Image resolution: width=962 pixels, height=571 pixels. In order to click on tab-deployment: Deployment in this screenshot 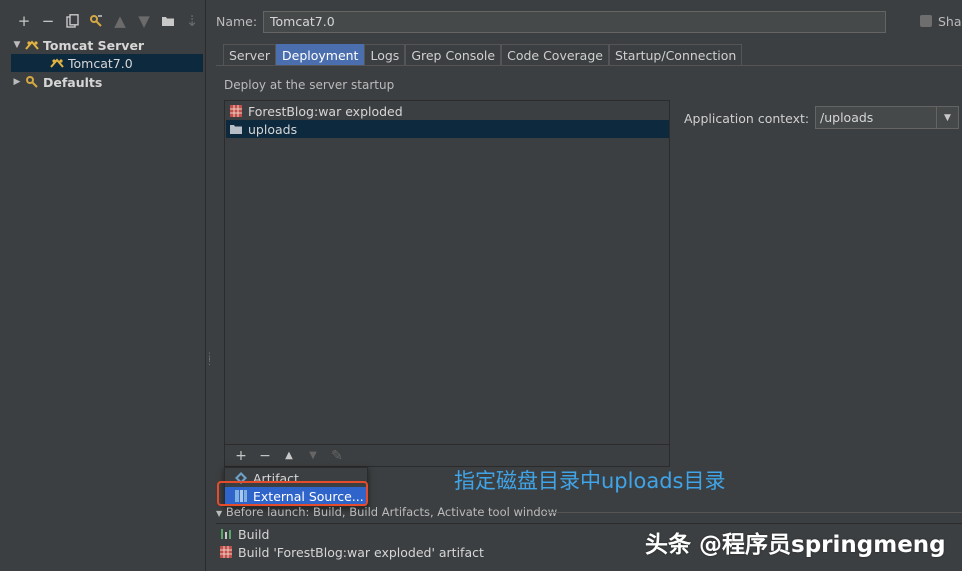, I will do `click(320, 54)`.